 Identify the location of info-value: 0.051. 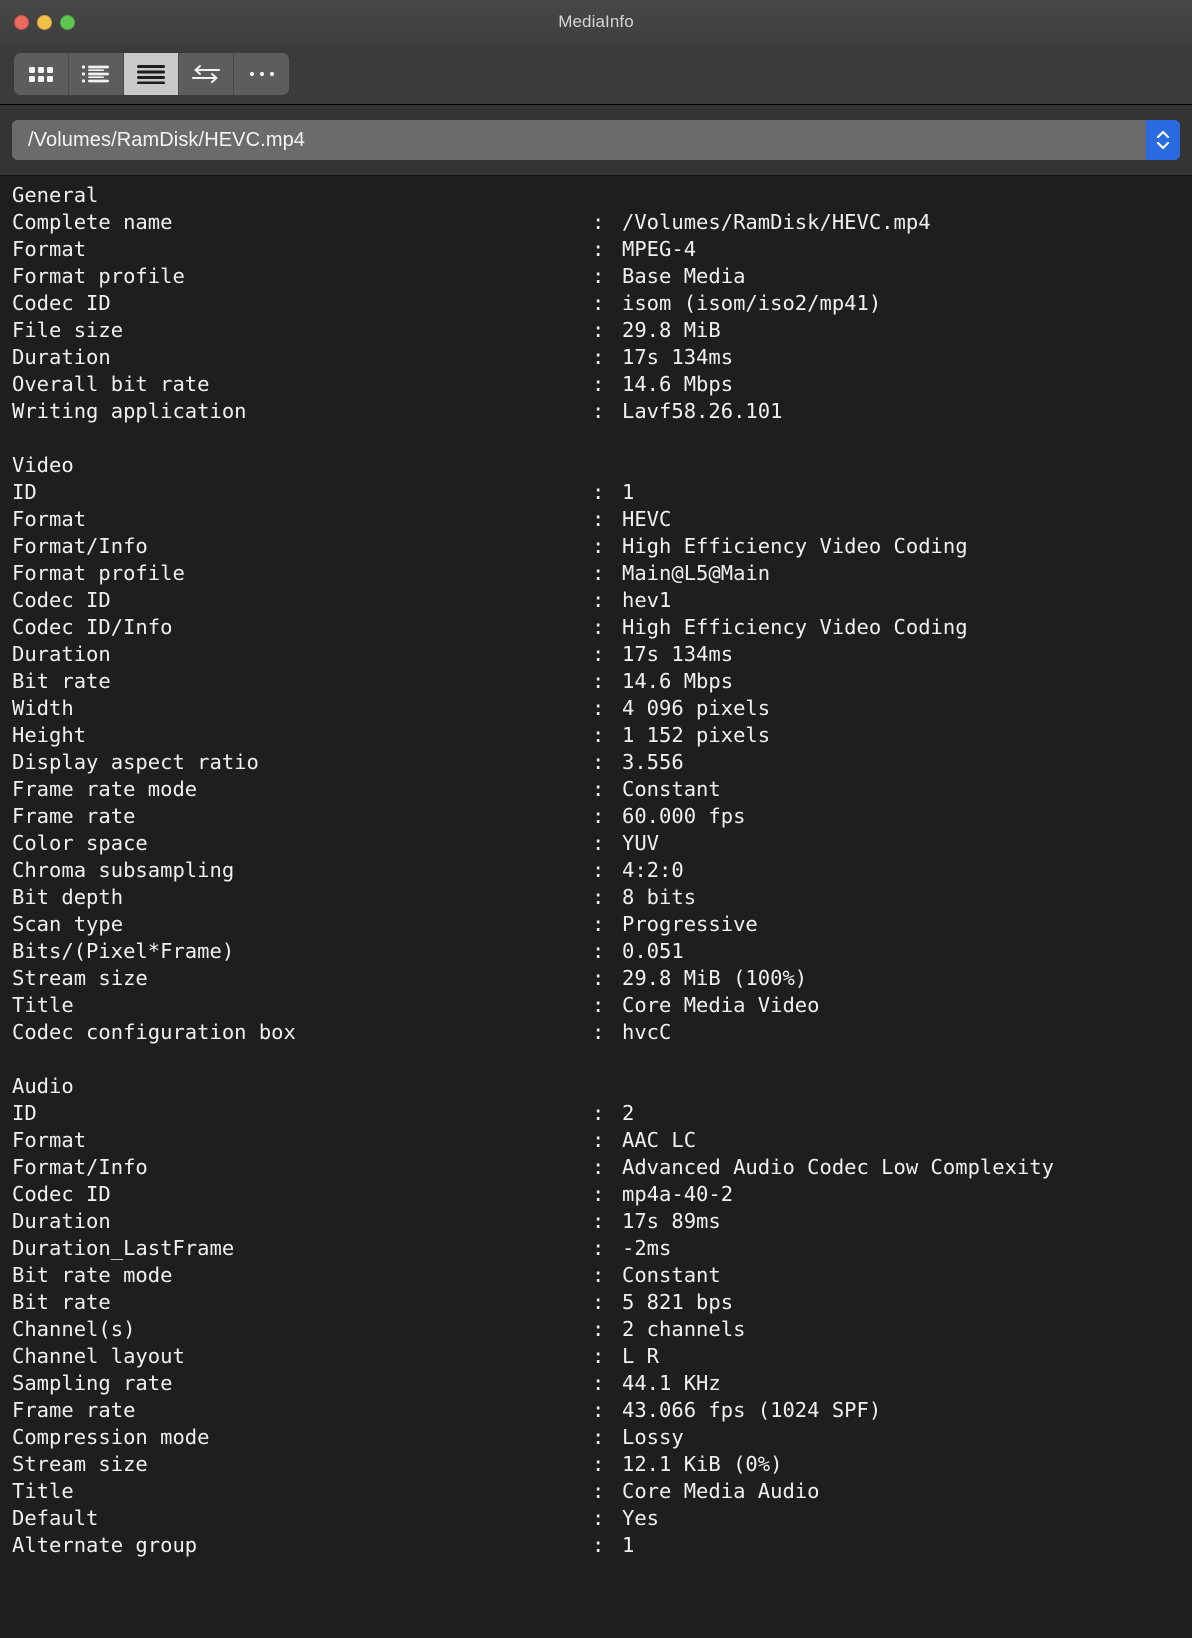
(653, 951).